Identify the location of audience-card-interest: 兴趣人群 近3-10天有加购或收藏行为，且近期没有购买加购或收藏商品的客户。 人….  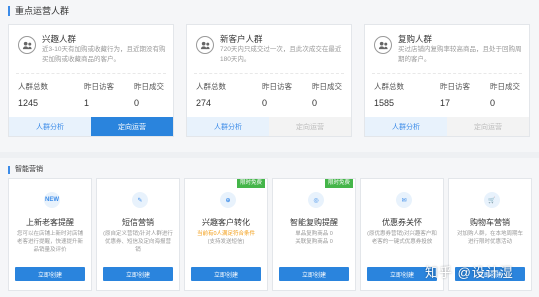
(91, 80).